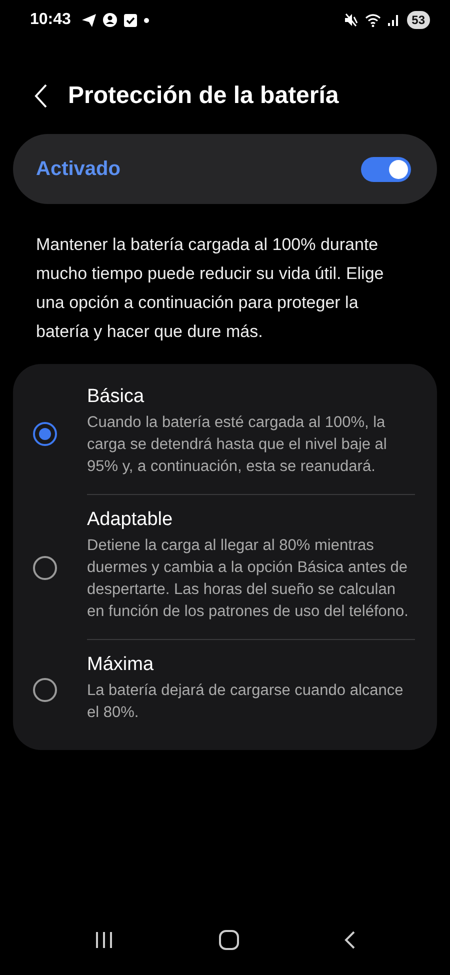 The width and height of the screenshot is (450, 975). What do you see at coordinates (146, 20) in the screenshot?
I see `dot-icon` at bounding box center [146, 20].